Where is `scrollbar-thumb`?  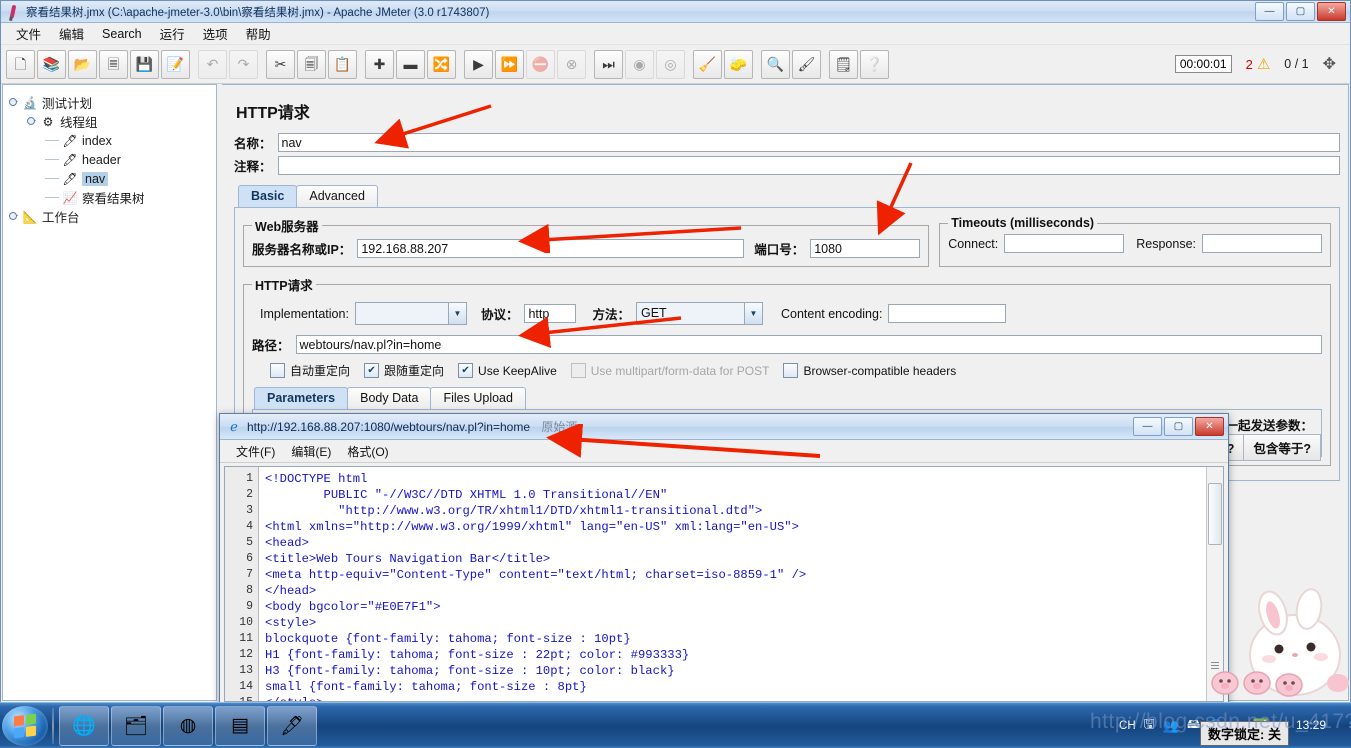 scrollbar-thumb is located at coordinates (1215, 514).